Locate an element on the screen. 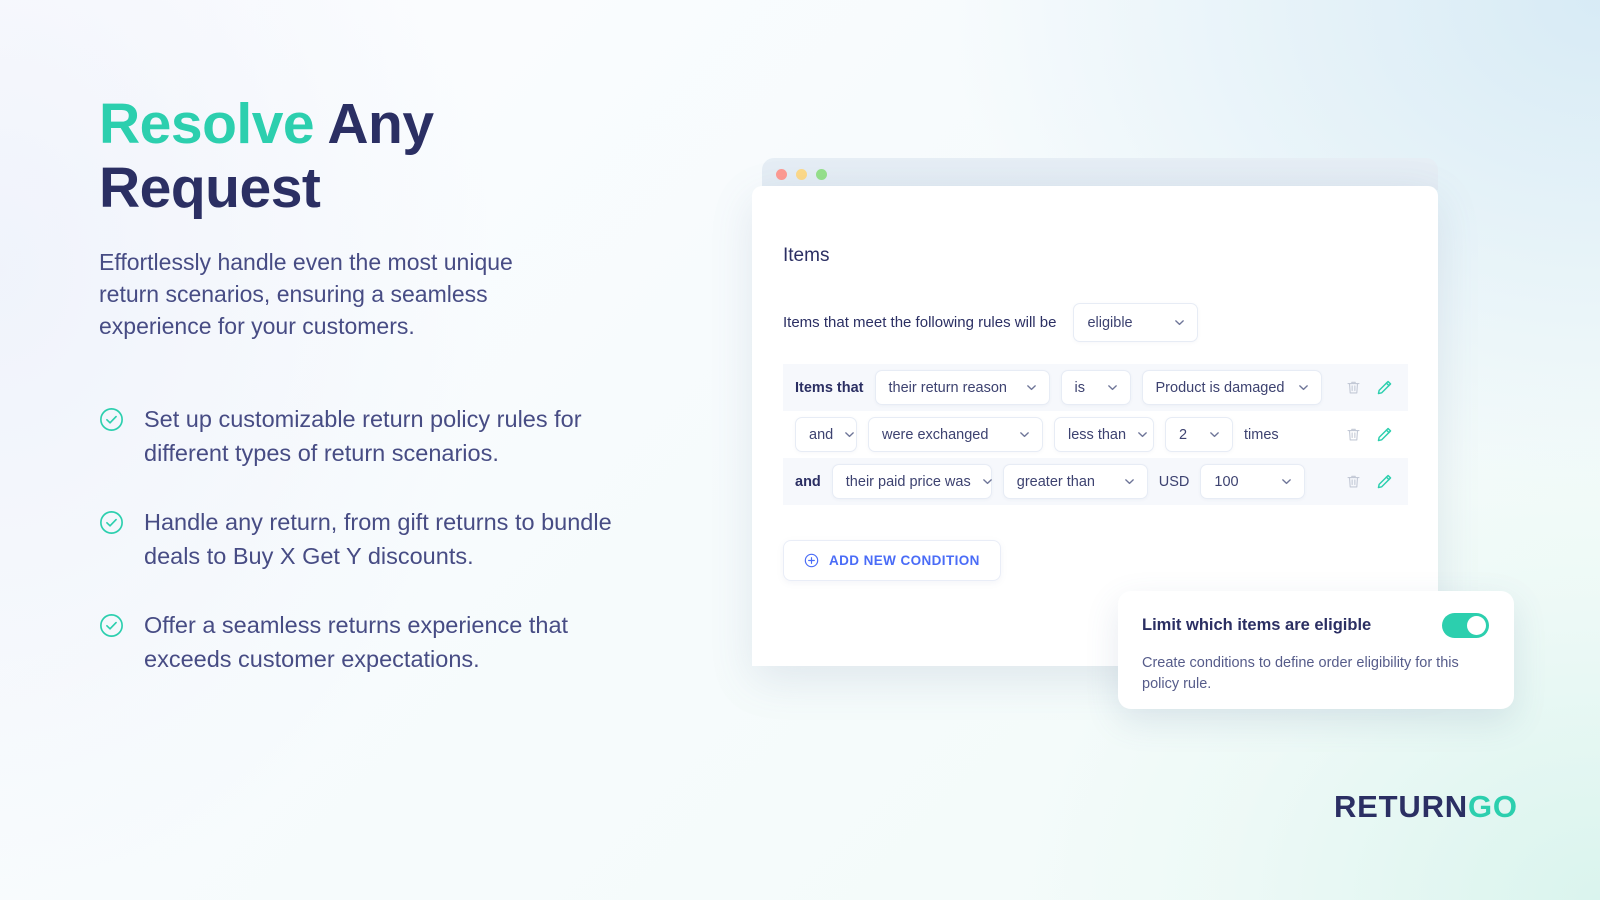 The height and width of the screenshot is (900, 1600). window-close-dot is located at coordinates (781, 174).